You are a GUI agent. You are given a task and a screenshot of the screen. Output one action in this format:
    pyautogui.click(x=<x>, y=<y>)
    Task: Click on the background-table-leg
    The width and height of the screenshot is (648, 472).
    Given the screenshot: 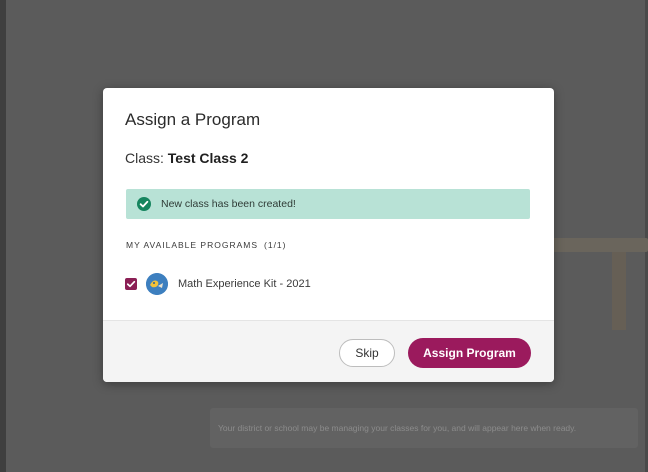 What is the action you would take?
    pyautogui.click(x=619, y=291)
    